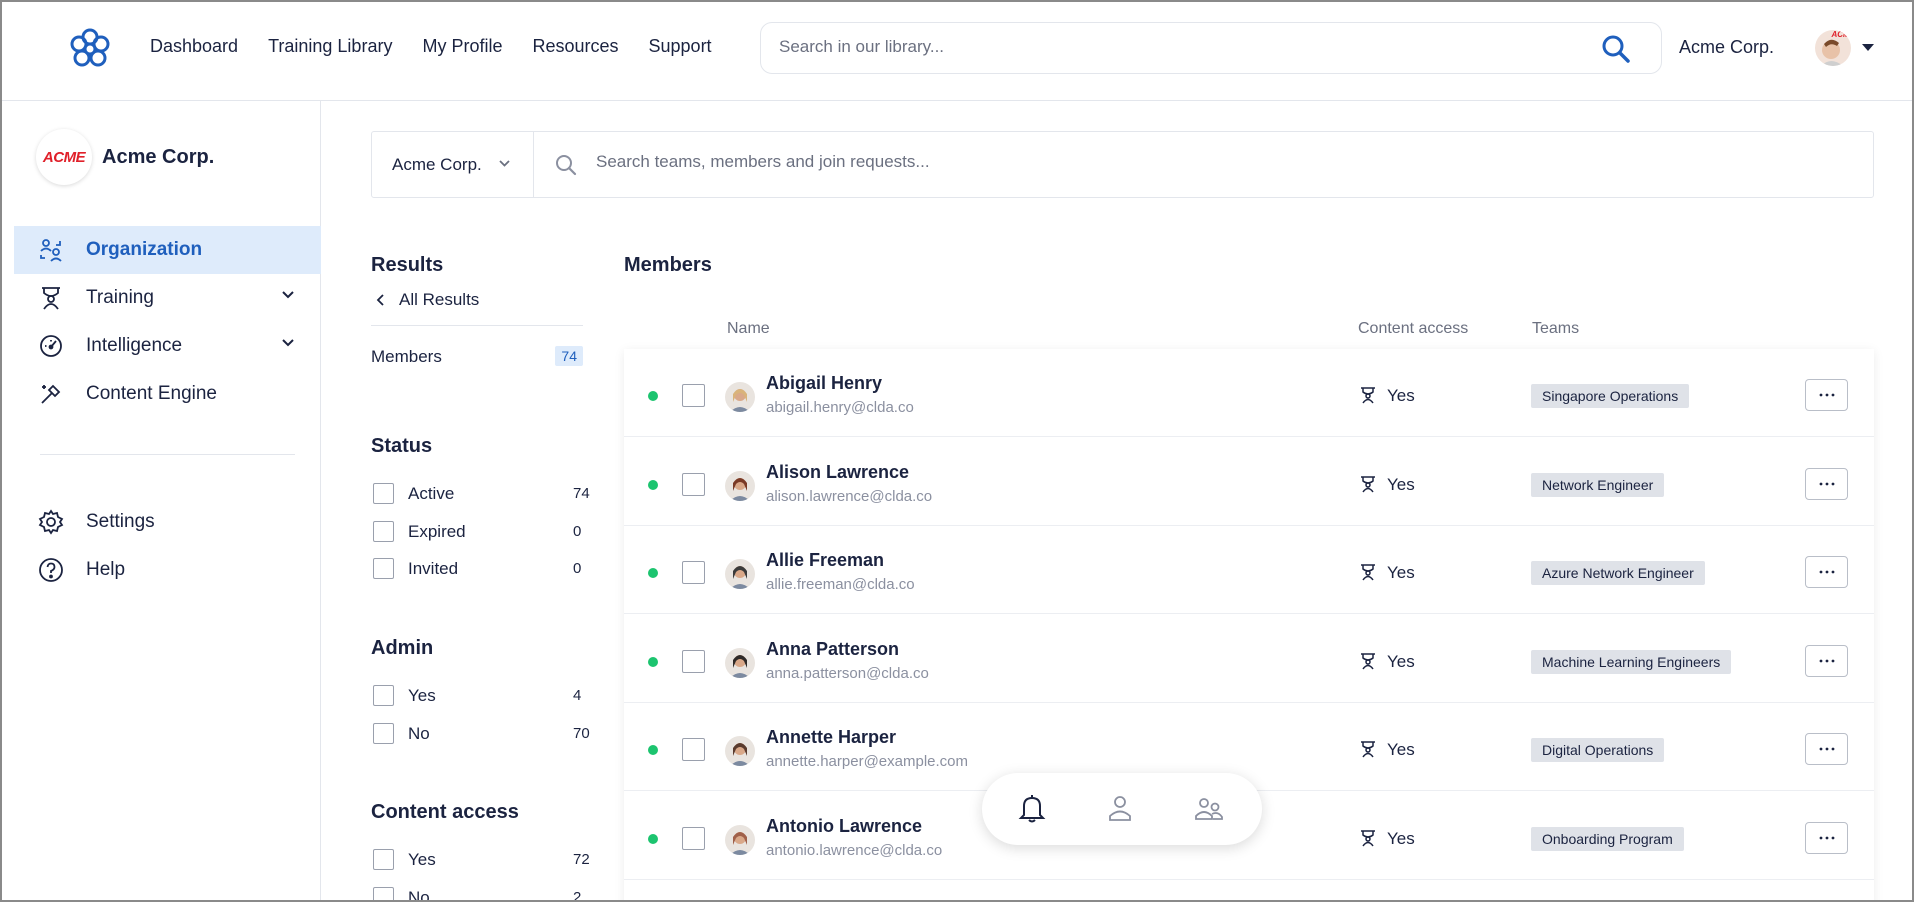  Describe the element at coordinates (158, 156) in the screenshot. I see `sidebar-org-name: Acme Corp.` at that location.